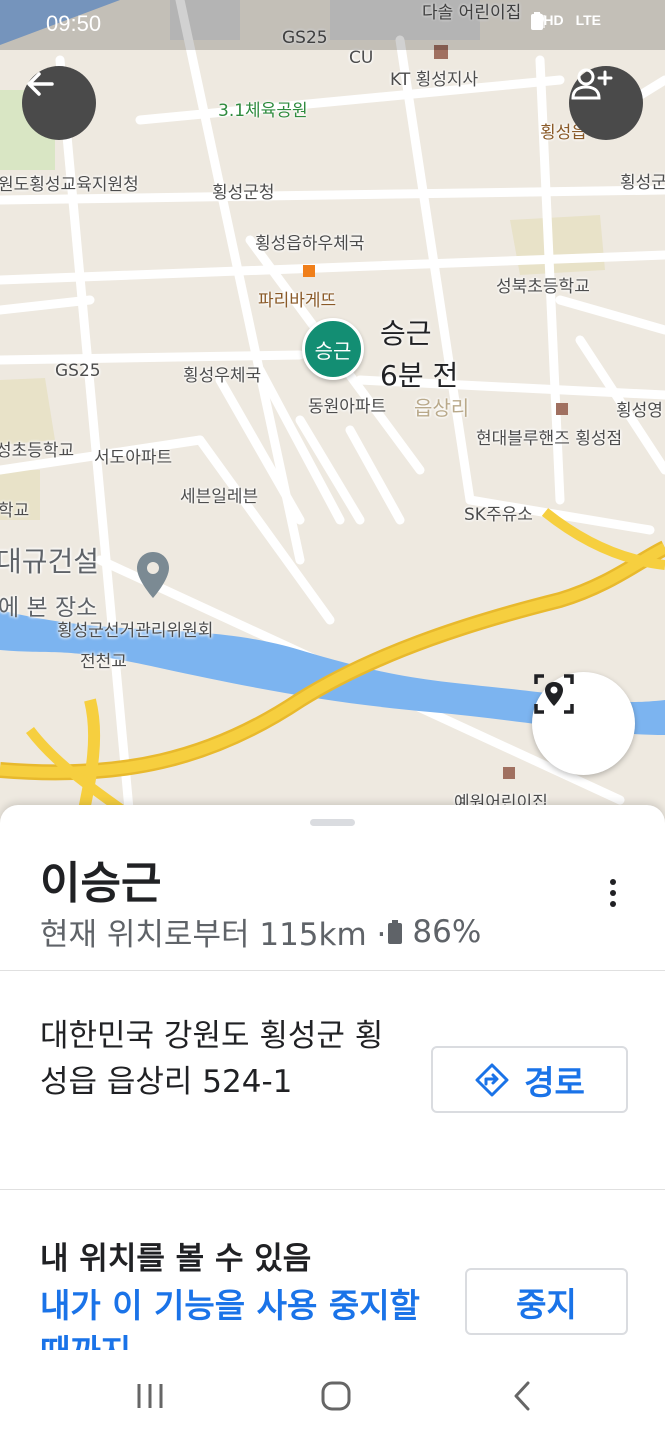  What do you see at coordinates (447, 931) in the screenshot?
I see `battery-percent: 86%` at bounding box center [447, 931].